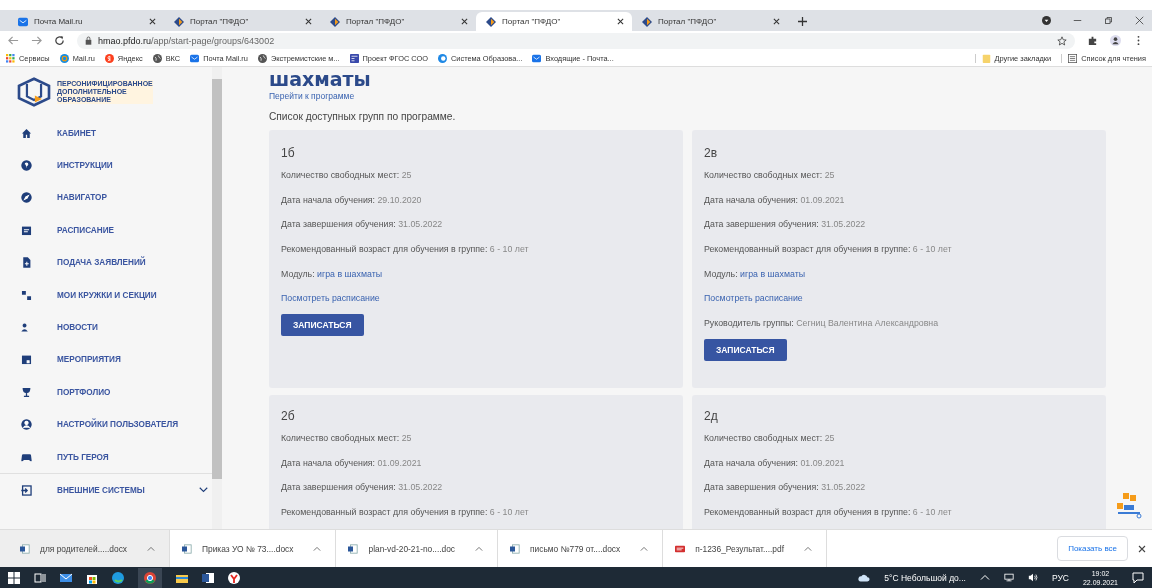 This screenshot has width=1152, height=588. I want to click on profile-dropdown-icon, so click(1046, 20).